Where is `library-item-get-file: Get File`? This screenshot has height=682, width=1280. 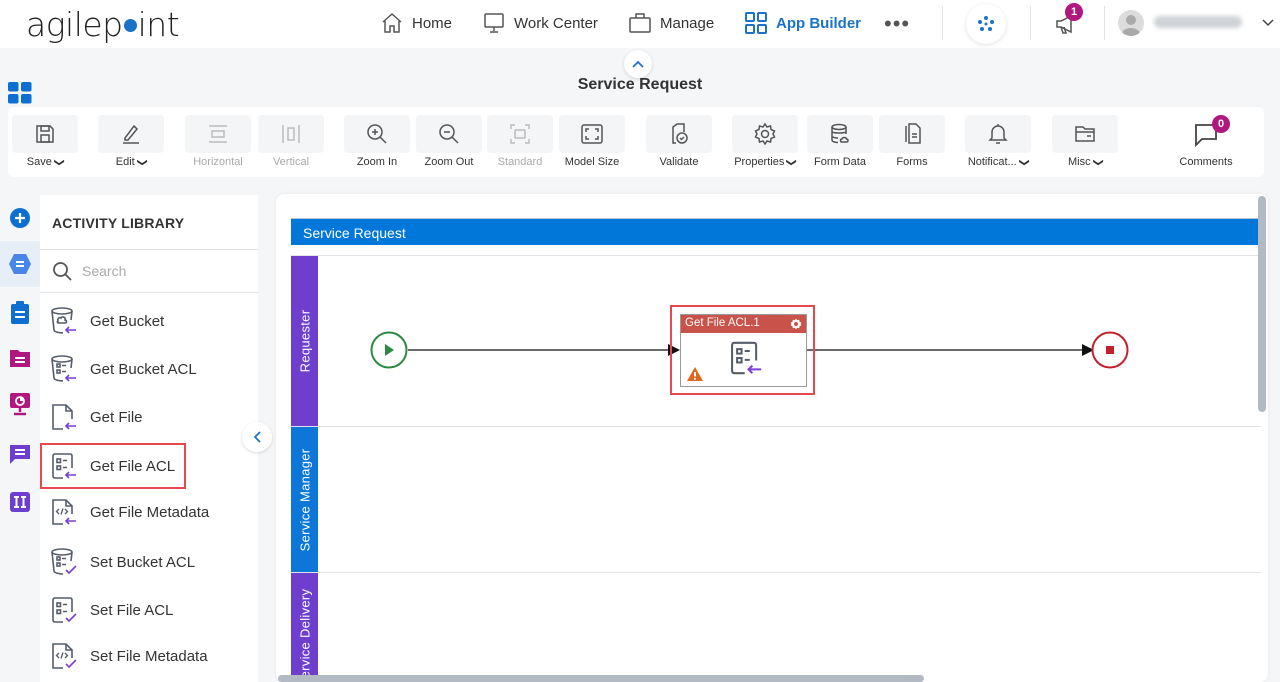 library-item-get-file: Get File is located at coordinates (150, 417).